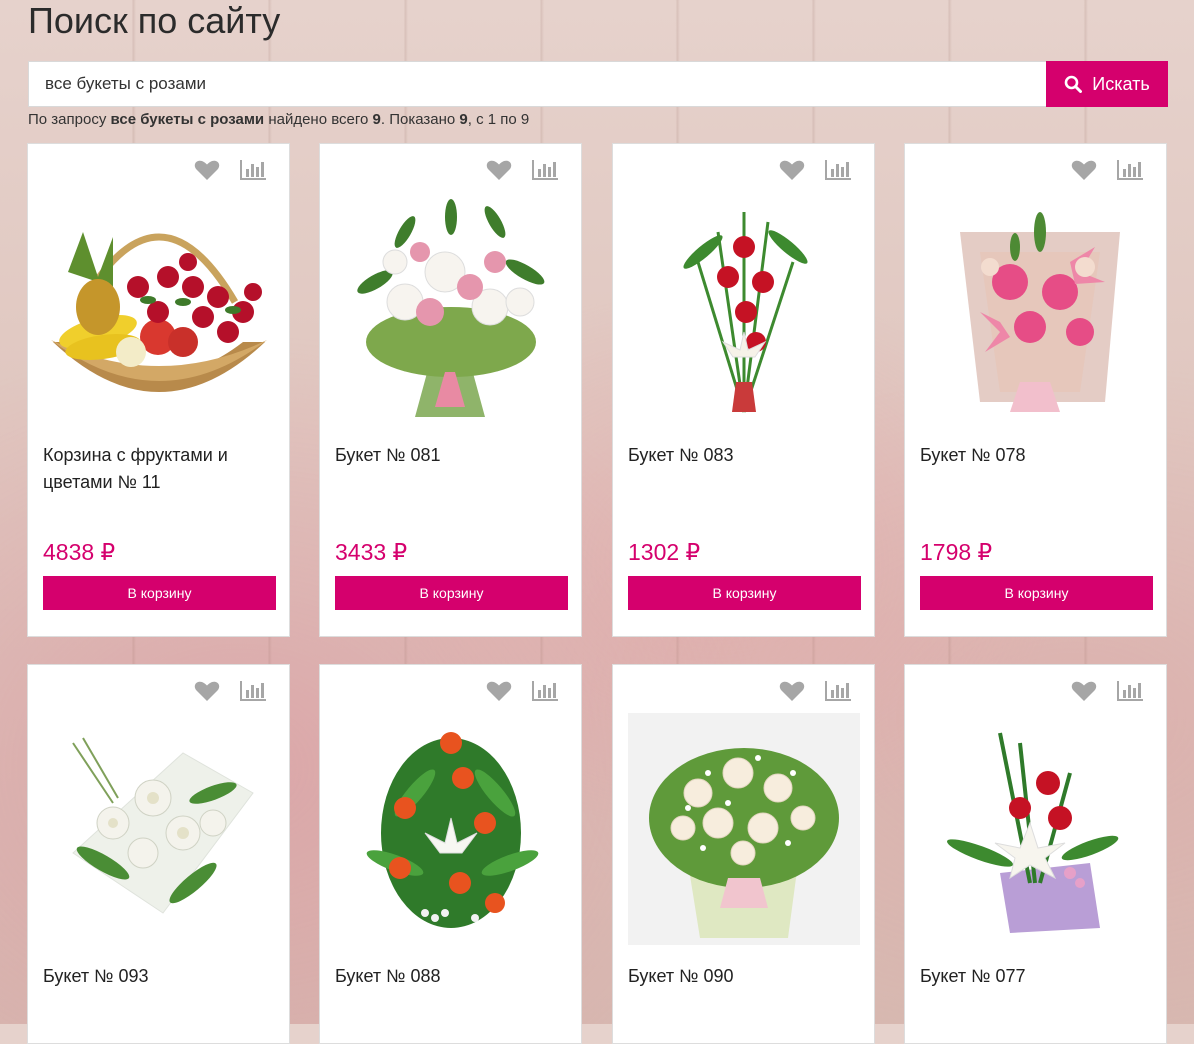  I want to click on product-price: 1302 ₽, so click(664, 552).